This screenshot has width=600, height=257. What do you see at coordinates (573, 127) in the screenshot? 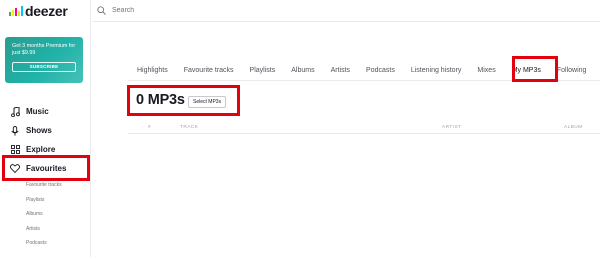
I see `column-album: ALBUM` at bounding box center [573, 127].